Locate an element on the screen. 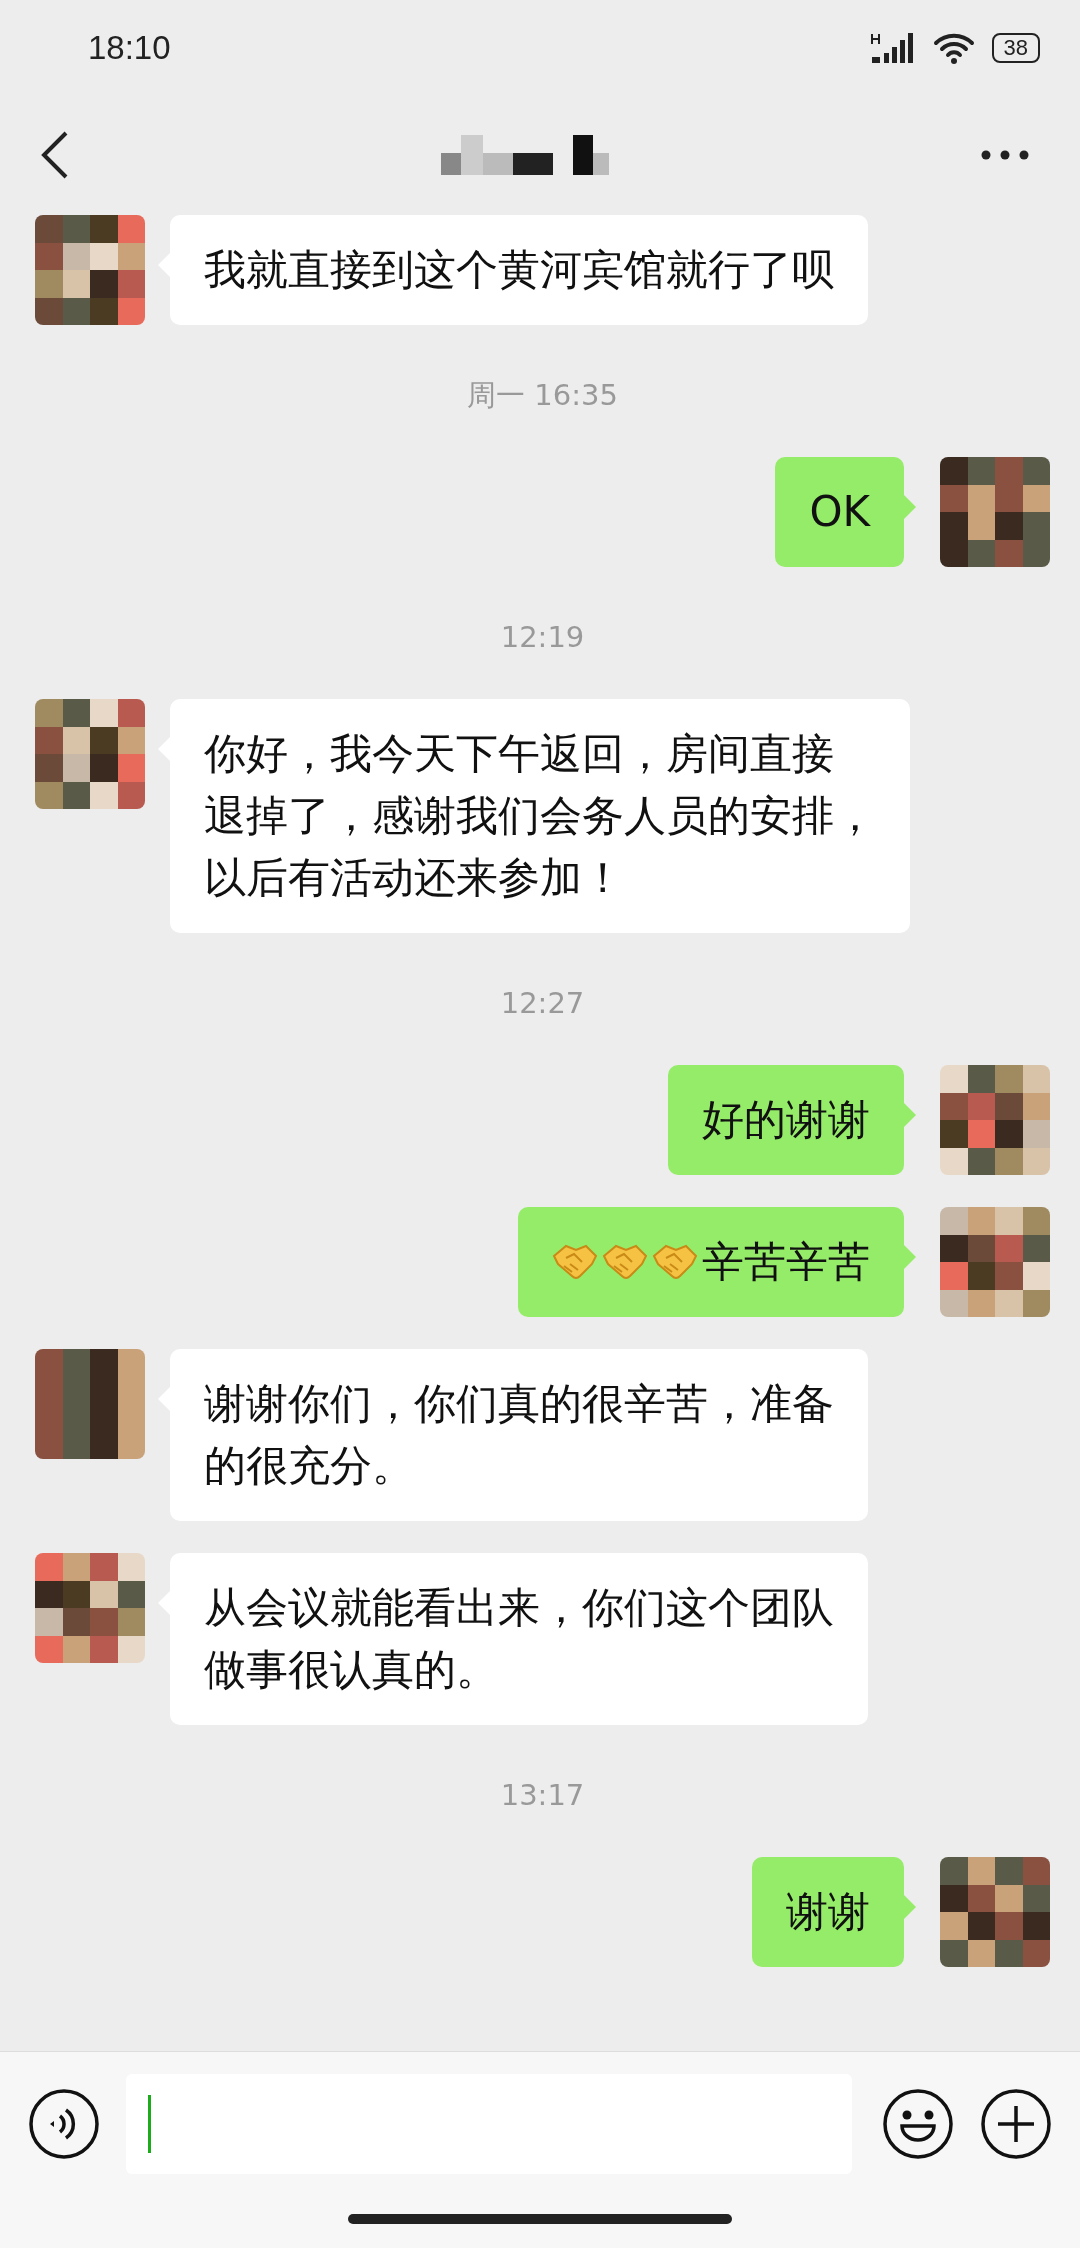 The width and height of the screenshot is (1080, 2248). message-bubble: 辛苦辛苦 is located at coordinates (711, 1262).